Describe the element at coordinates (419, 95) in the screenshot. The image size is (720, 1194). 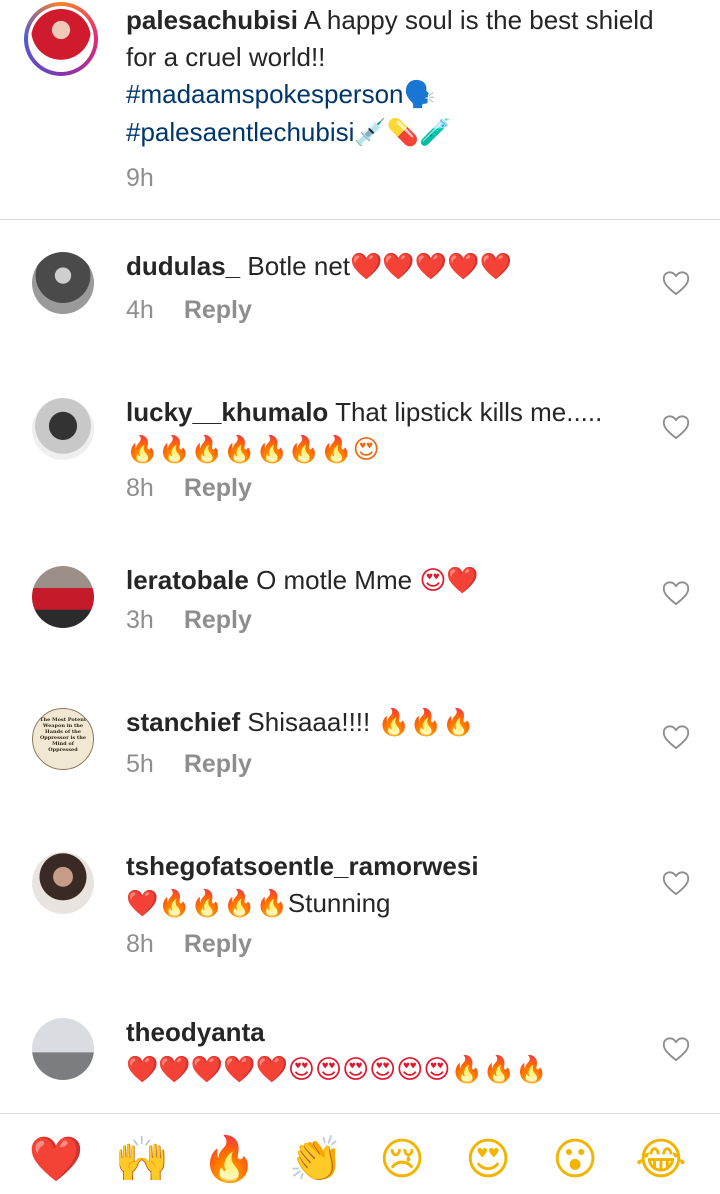
I see `speaking-head-emoji: 🗣️` at that location.